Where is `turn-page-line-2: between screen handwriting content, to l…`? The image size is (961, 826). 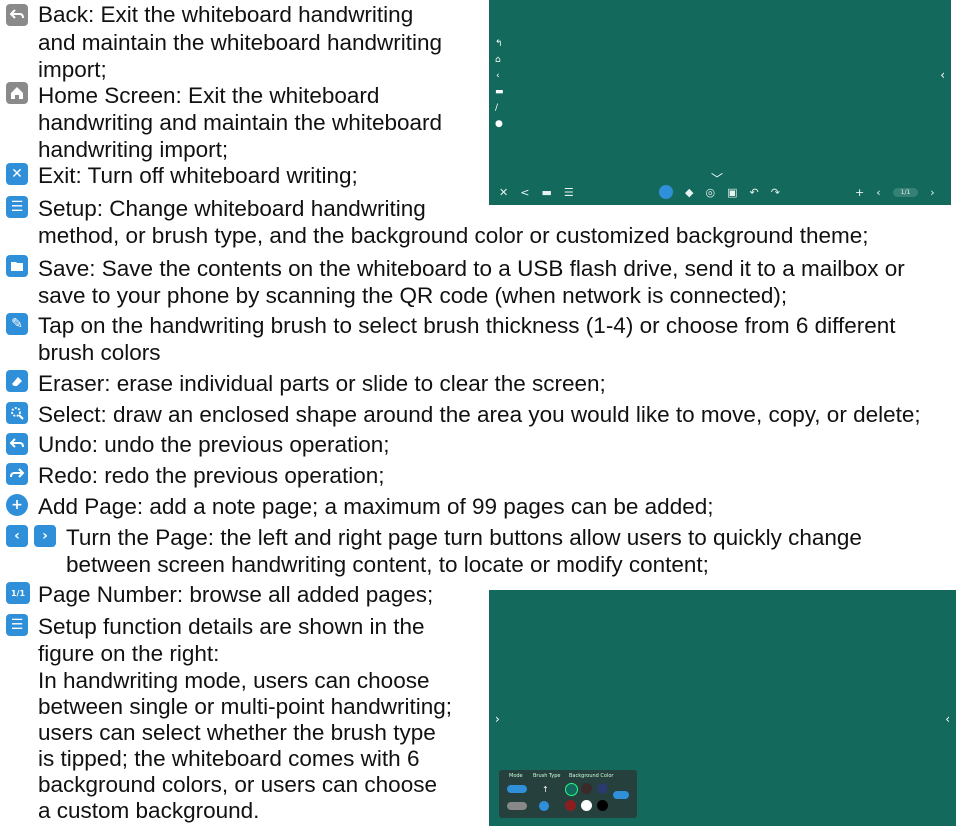
turn-page-line-2: between screen handwriting content, to l… is located at coordinates (387, 564).